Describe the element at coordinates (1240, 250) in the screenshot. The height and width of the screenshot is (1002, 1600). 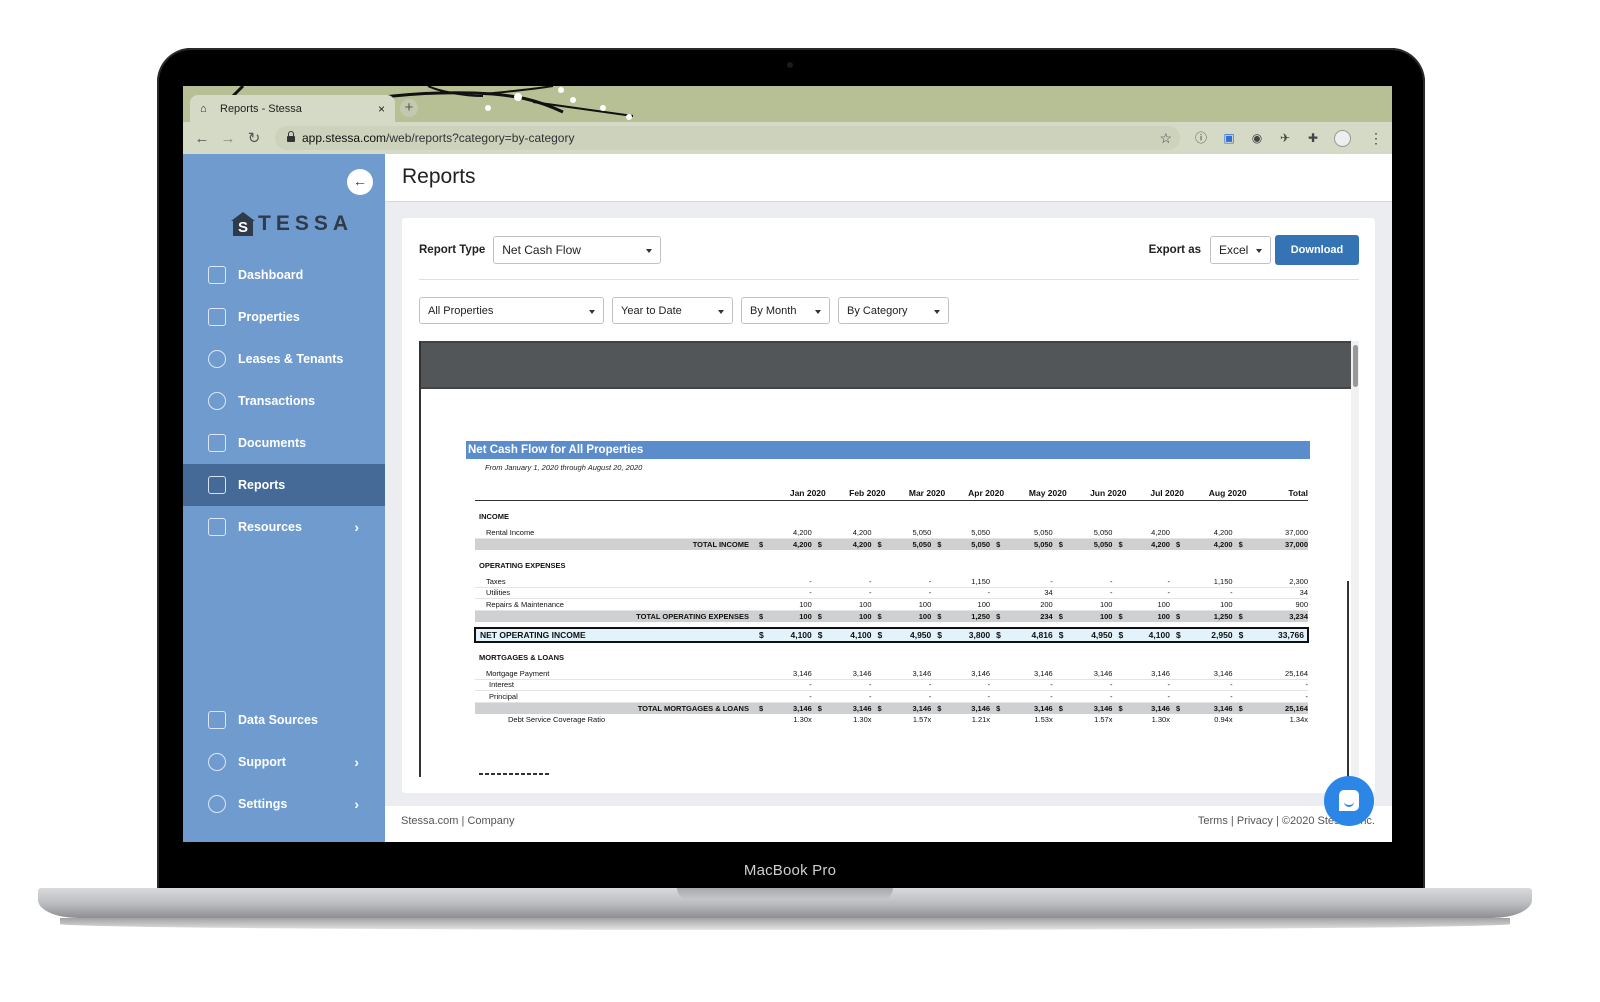
I see `export-format-select: Excel` at that location.